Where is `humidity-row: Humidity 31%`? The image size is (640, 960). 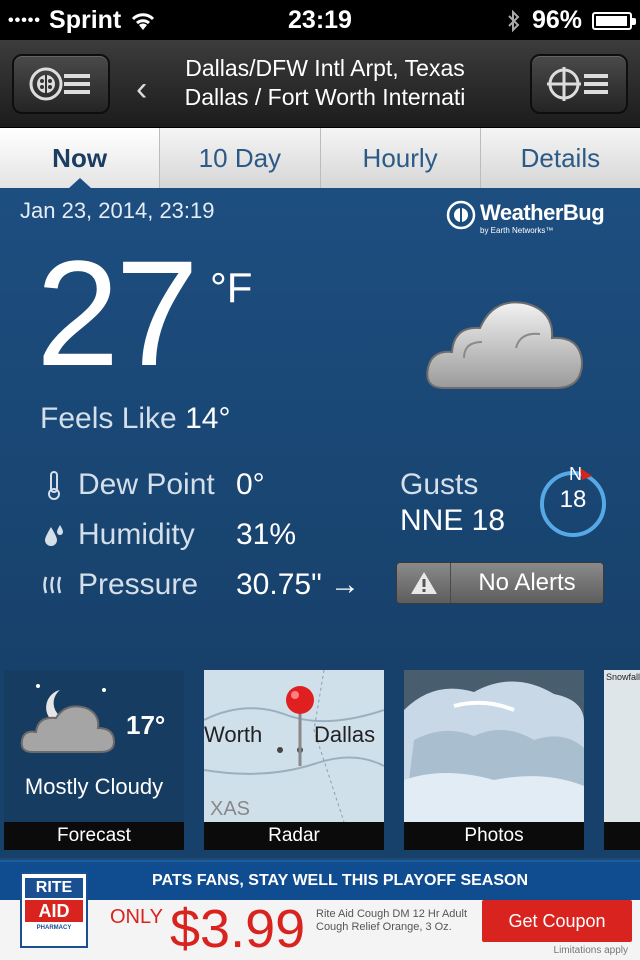
humidity-row: Humidity 31% is located at coordinates (168, 535).